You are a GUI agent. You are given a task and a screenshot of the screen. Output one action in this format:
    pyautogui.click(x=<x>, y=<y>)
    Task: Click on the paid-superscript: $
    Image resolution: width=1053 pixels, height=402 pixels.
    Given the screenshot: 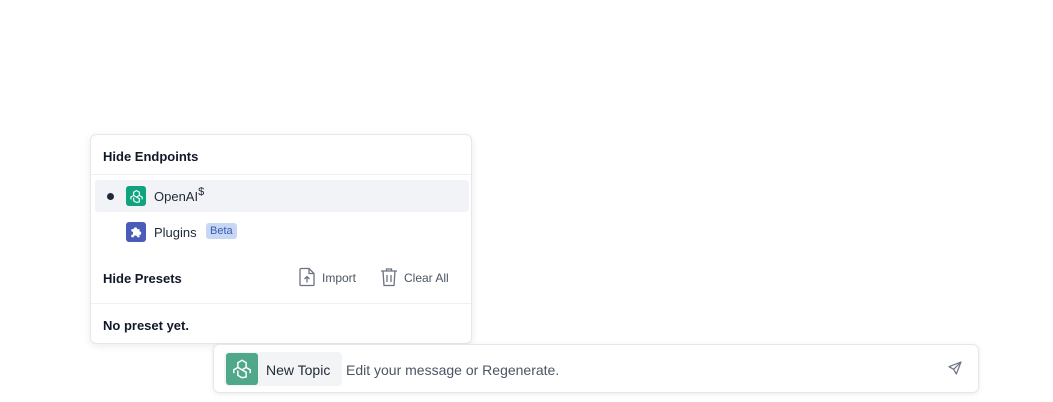 What is the action you would take?
    pyautogui.click(x=201, y=192)
    